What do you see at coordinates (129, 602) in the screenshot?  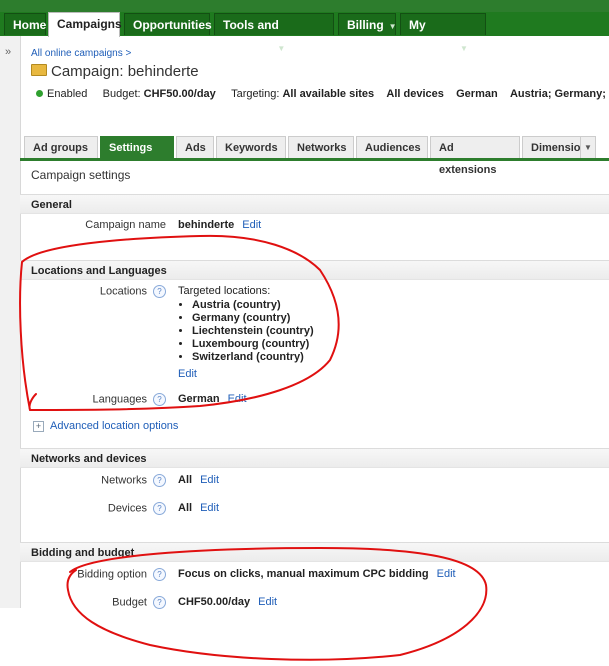 I see `budget-label: Budget` at bounding box center [129, 602].